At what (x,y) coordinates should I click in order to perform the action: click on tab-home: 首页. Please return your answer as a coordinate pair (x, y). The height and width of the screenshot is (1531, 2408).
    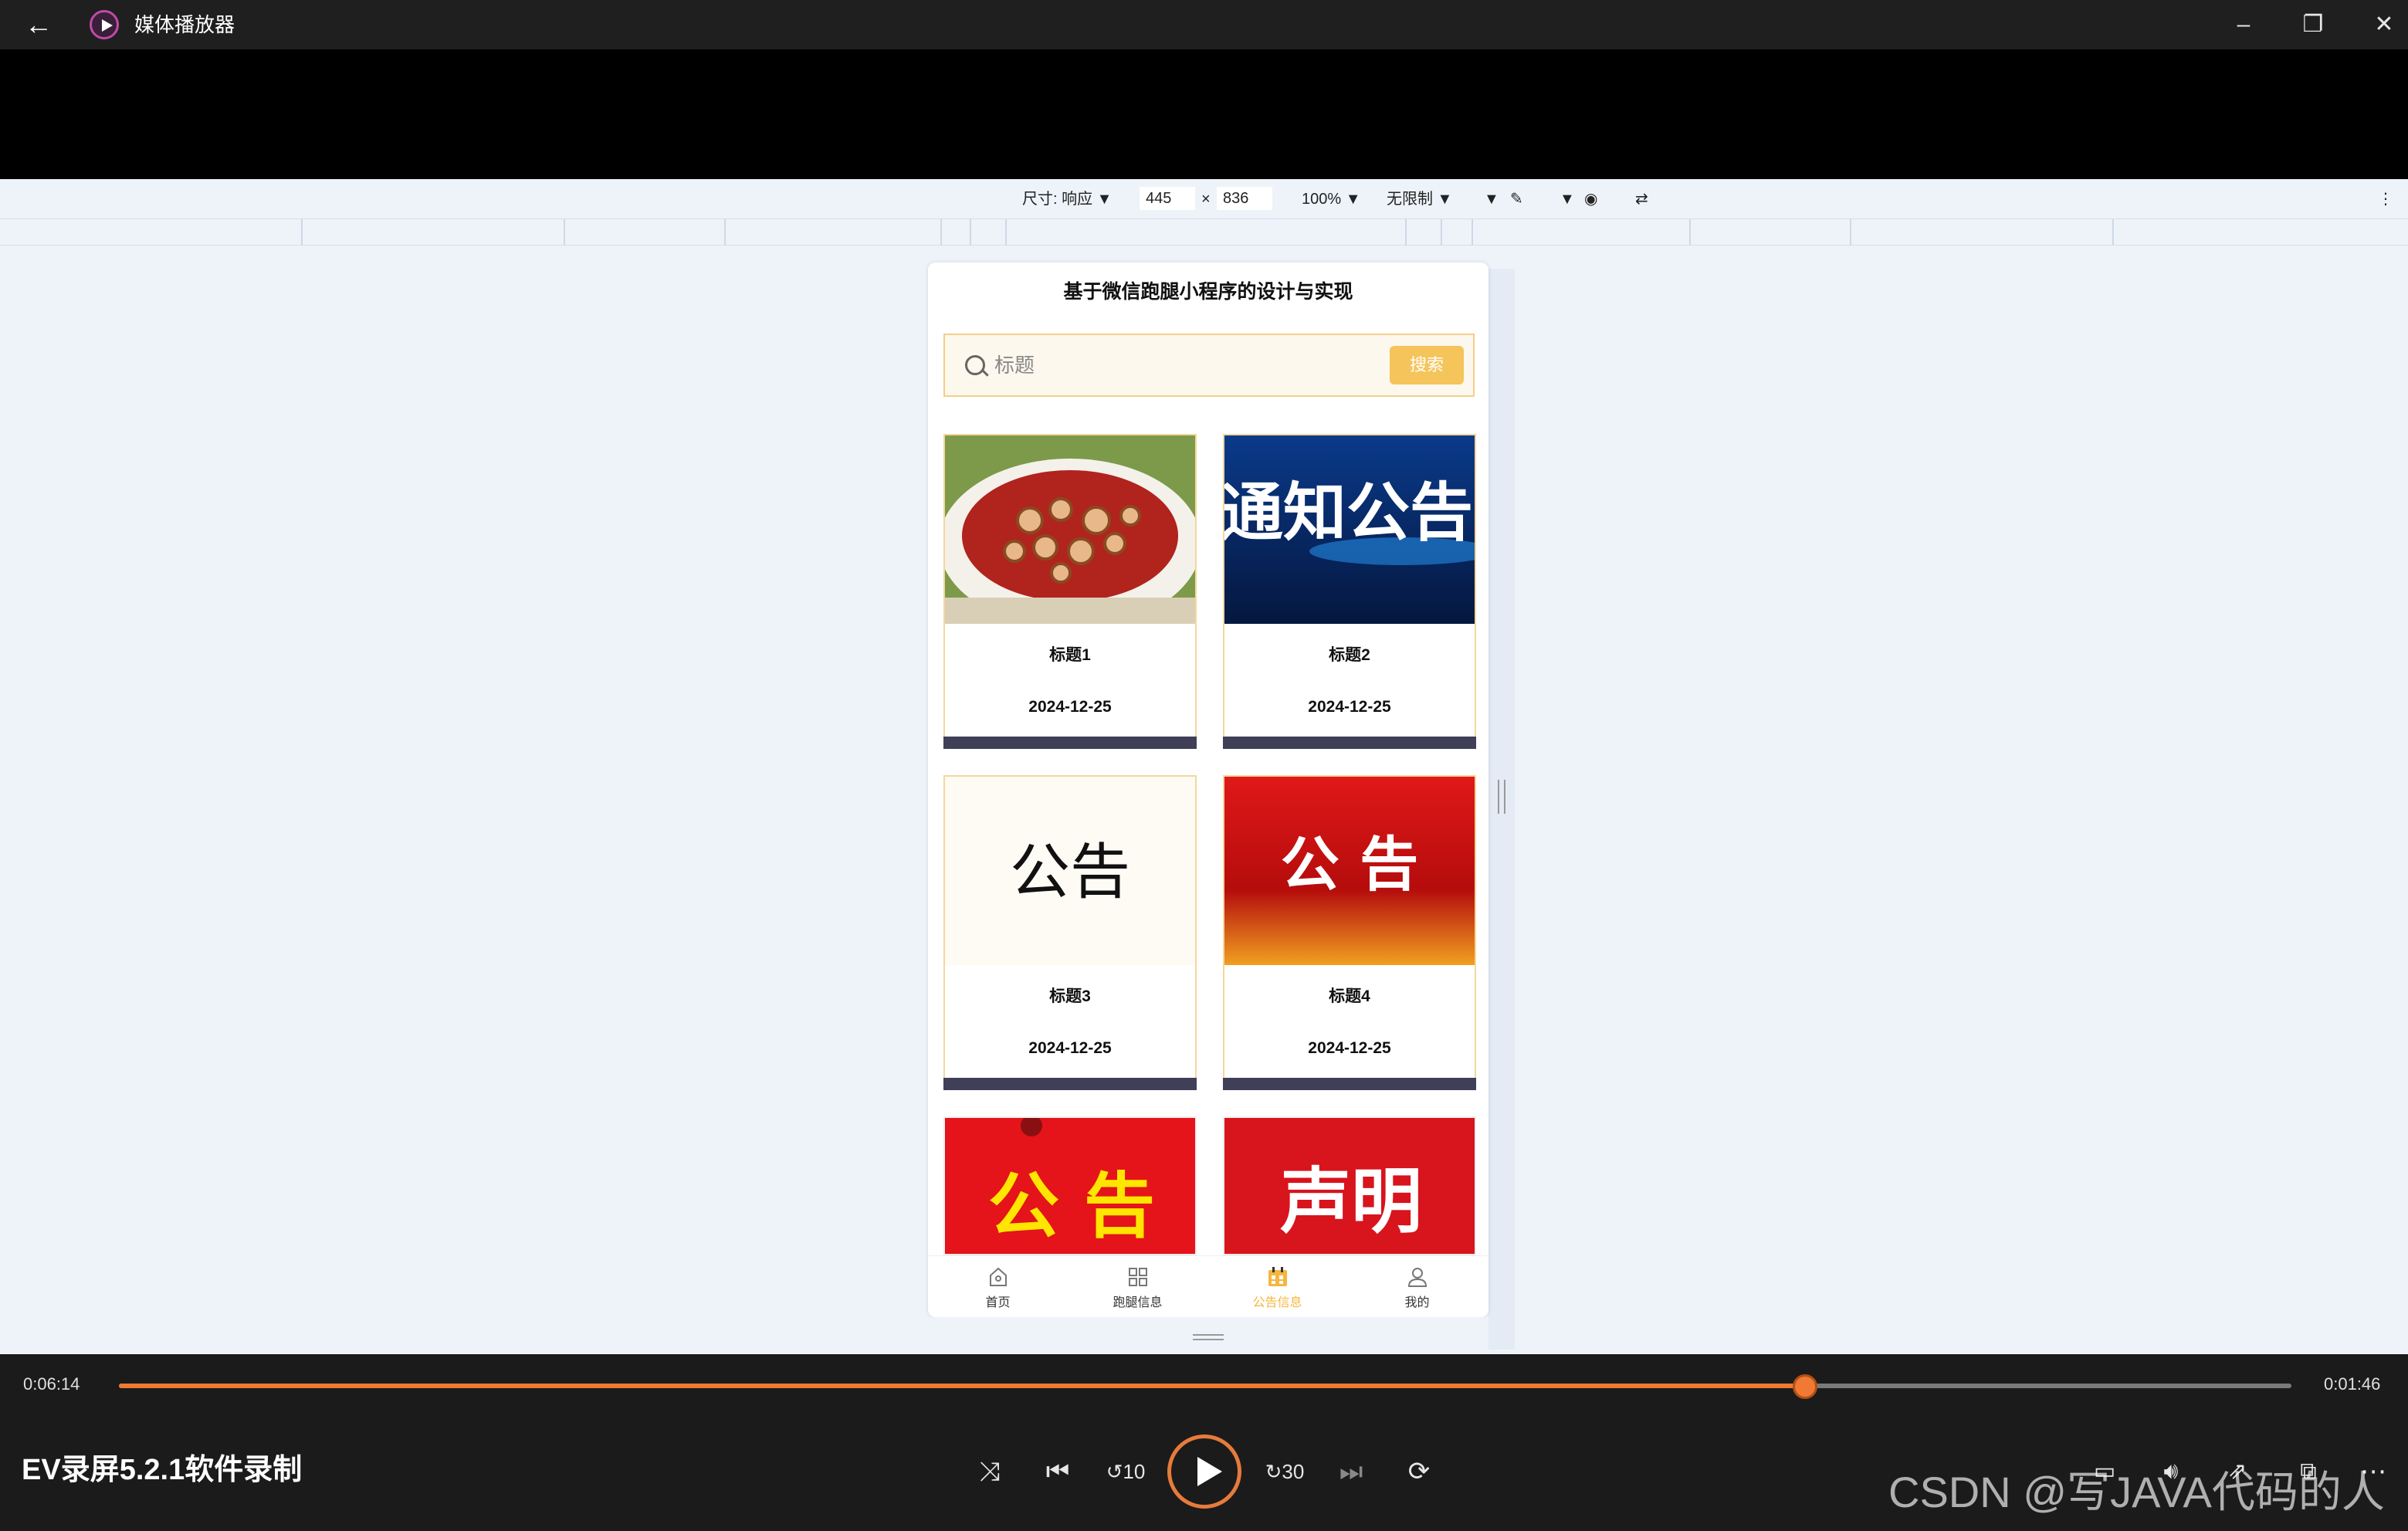
    Looking at the image, I should click on (998, 1286).